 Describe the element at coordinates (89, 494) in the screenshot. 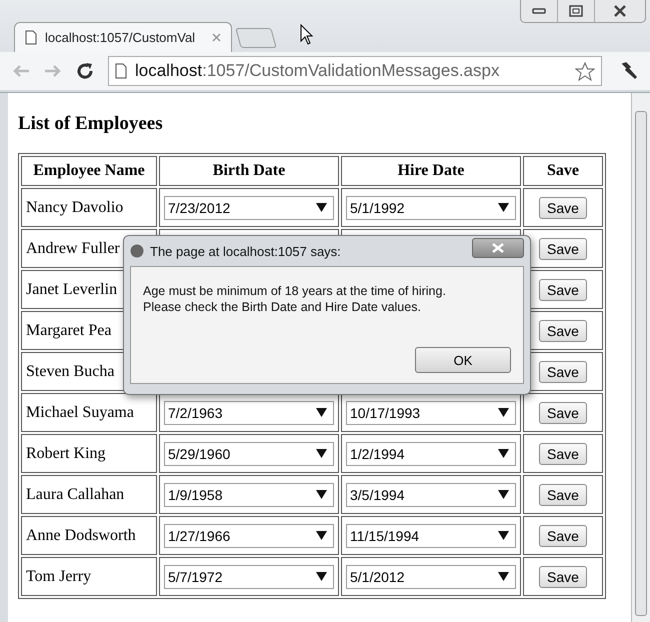

I see `employee-name-cell: Laura Callahan` at that location.